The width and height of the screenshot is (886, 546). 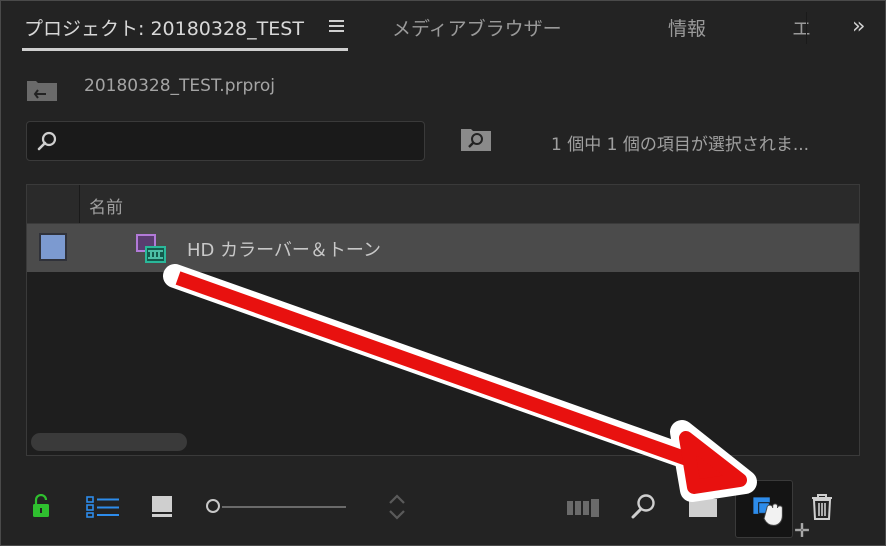 I want to click on color-bars-clip-icon, so click(x=151, y=248).